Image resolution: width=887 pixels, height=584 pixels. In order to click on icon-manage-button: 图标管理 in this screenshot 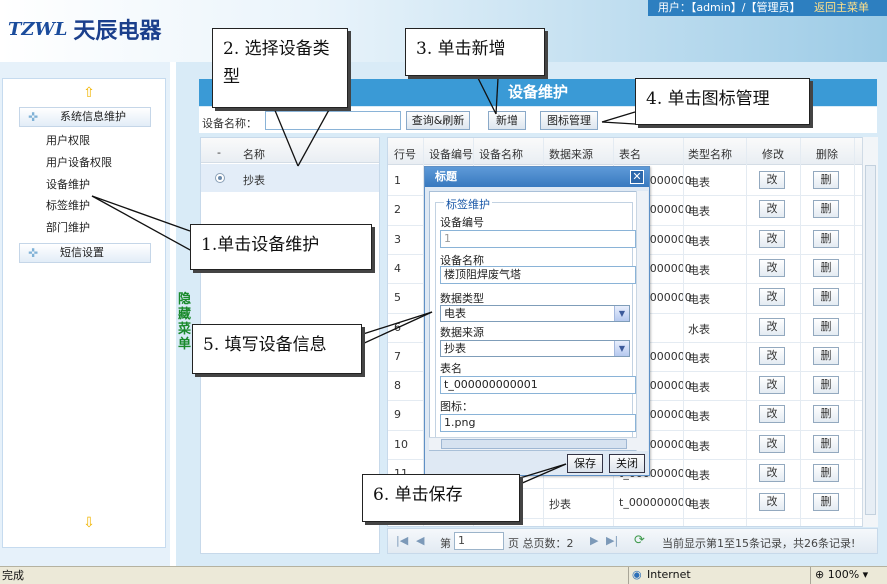, I will do `click(569, 120)`.